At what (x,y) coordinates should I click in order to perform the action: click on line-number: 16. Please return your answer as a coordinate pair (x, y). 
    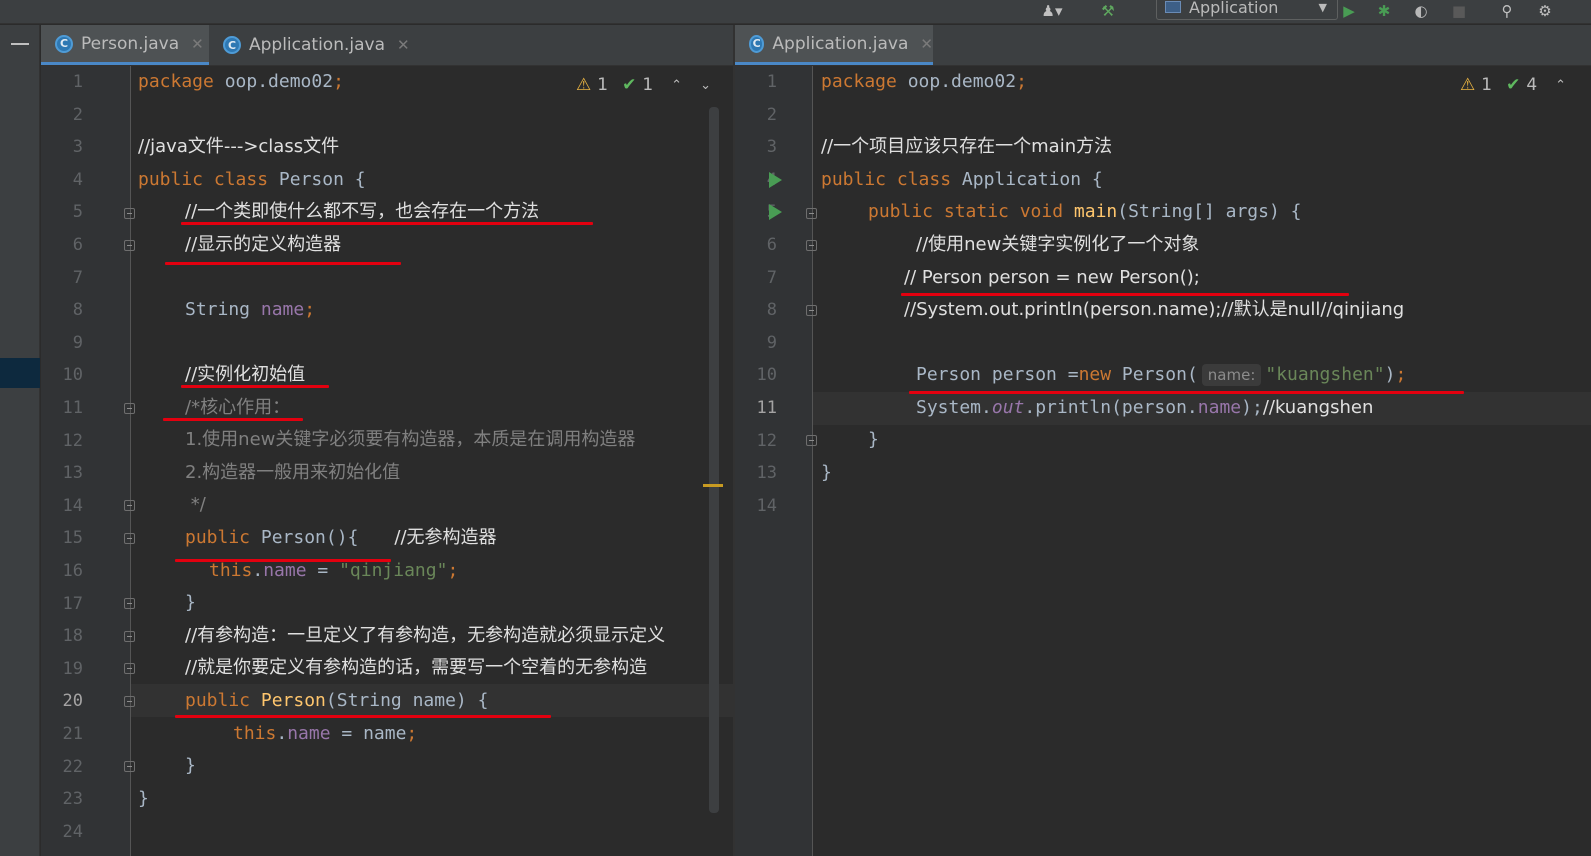
    Looking at the image, I should click on (85, 571).